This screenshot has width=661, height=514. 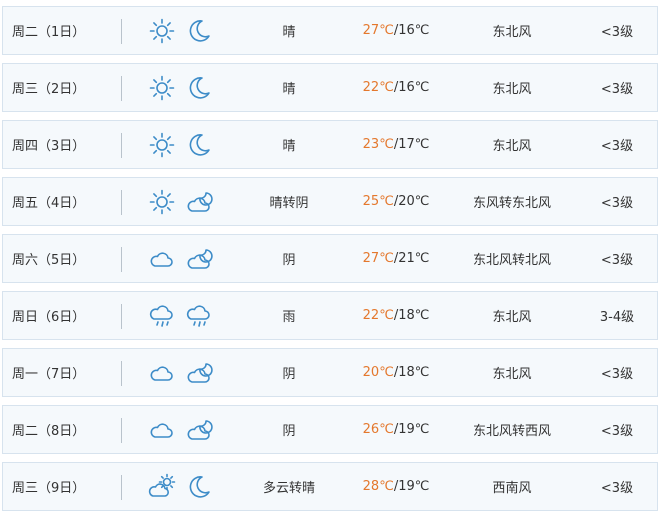 What do you see at coordinates (330, 87) in the screenshot?
I see `forecast-row: 周三（2日） 晴 22℃/16℃ 东北风 <3级` at bounding box center [330, 87].